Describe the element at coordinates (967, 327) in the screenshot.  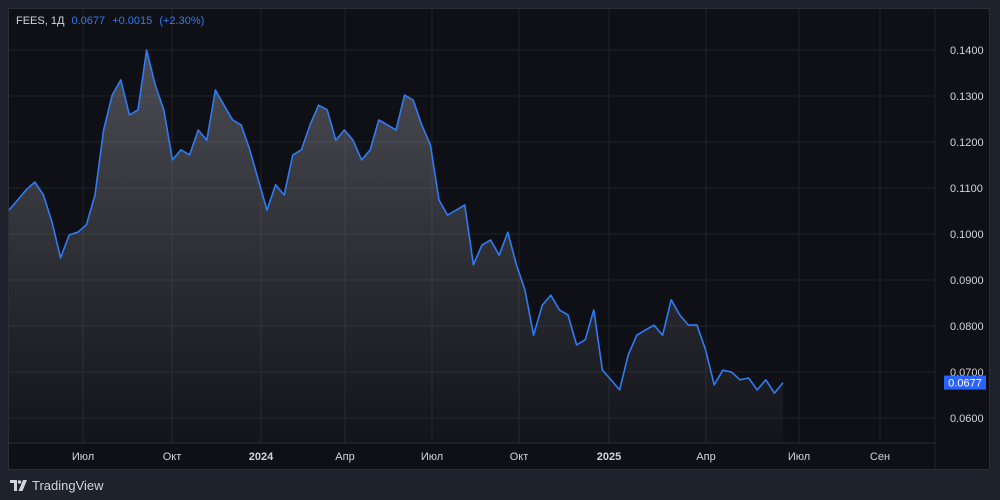
I see `y-tick-label: 0.0800` at that location.